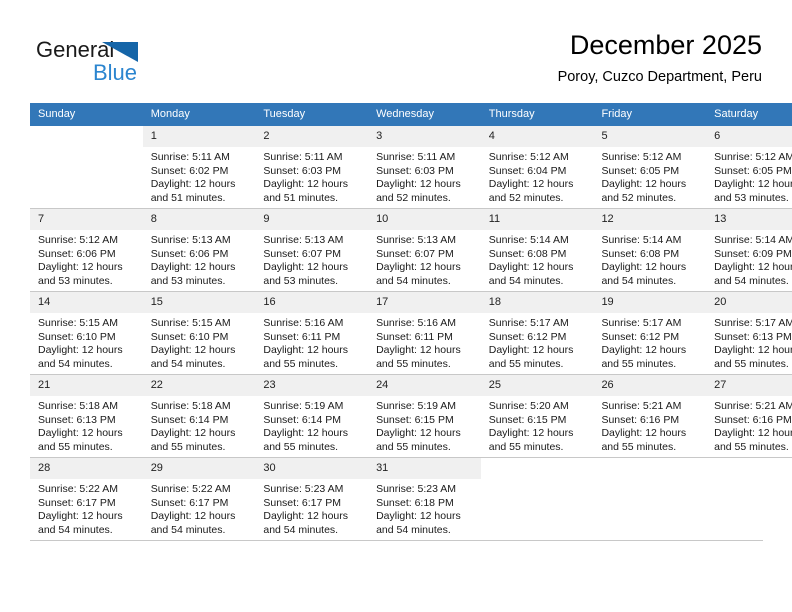  I want to click on sunrise-text: Sunrise: 5:20 AM, so click(528, 406).